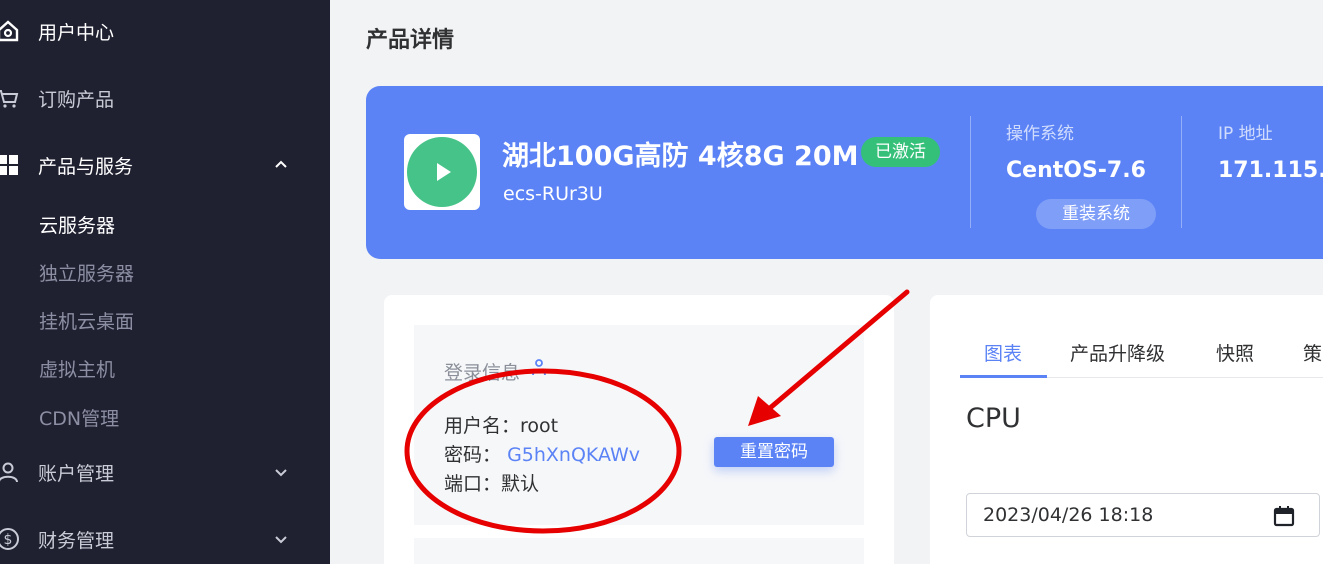  I want to click on sidebar-item-products-services: 产品与服务, so click(165, 165).